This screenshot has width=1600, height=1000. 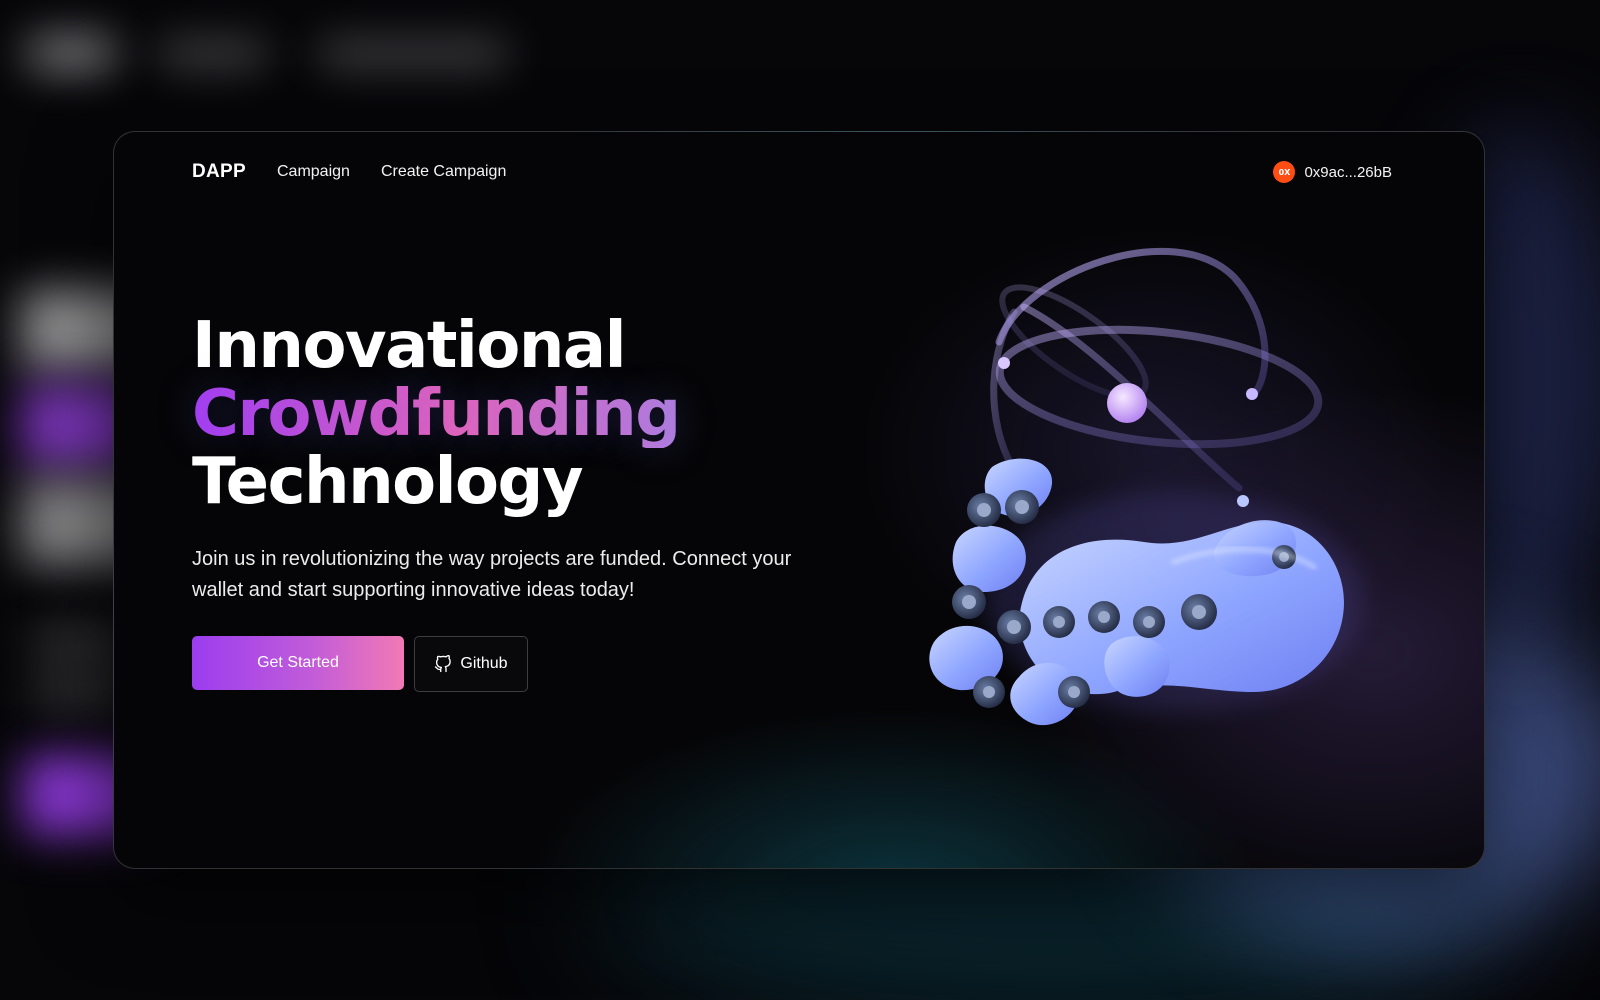 I want to click on get-started-button: Get Started, so click(x=298, y=663).